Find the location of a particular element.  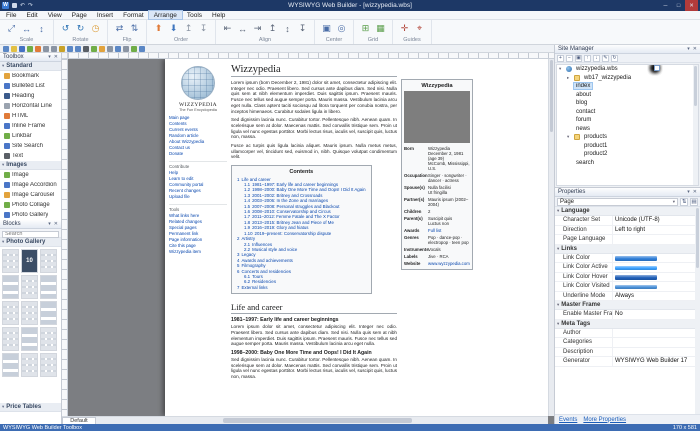

categorized-view-icon: ▤ is located at coordinates (694, 201).